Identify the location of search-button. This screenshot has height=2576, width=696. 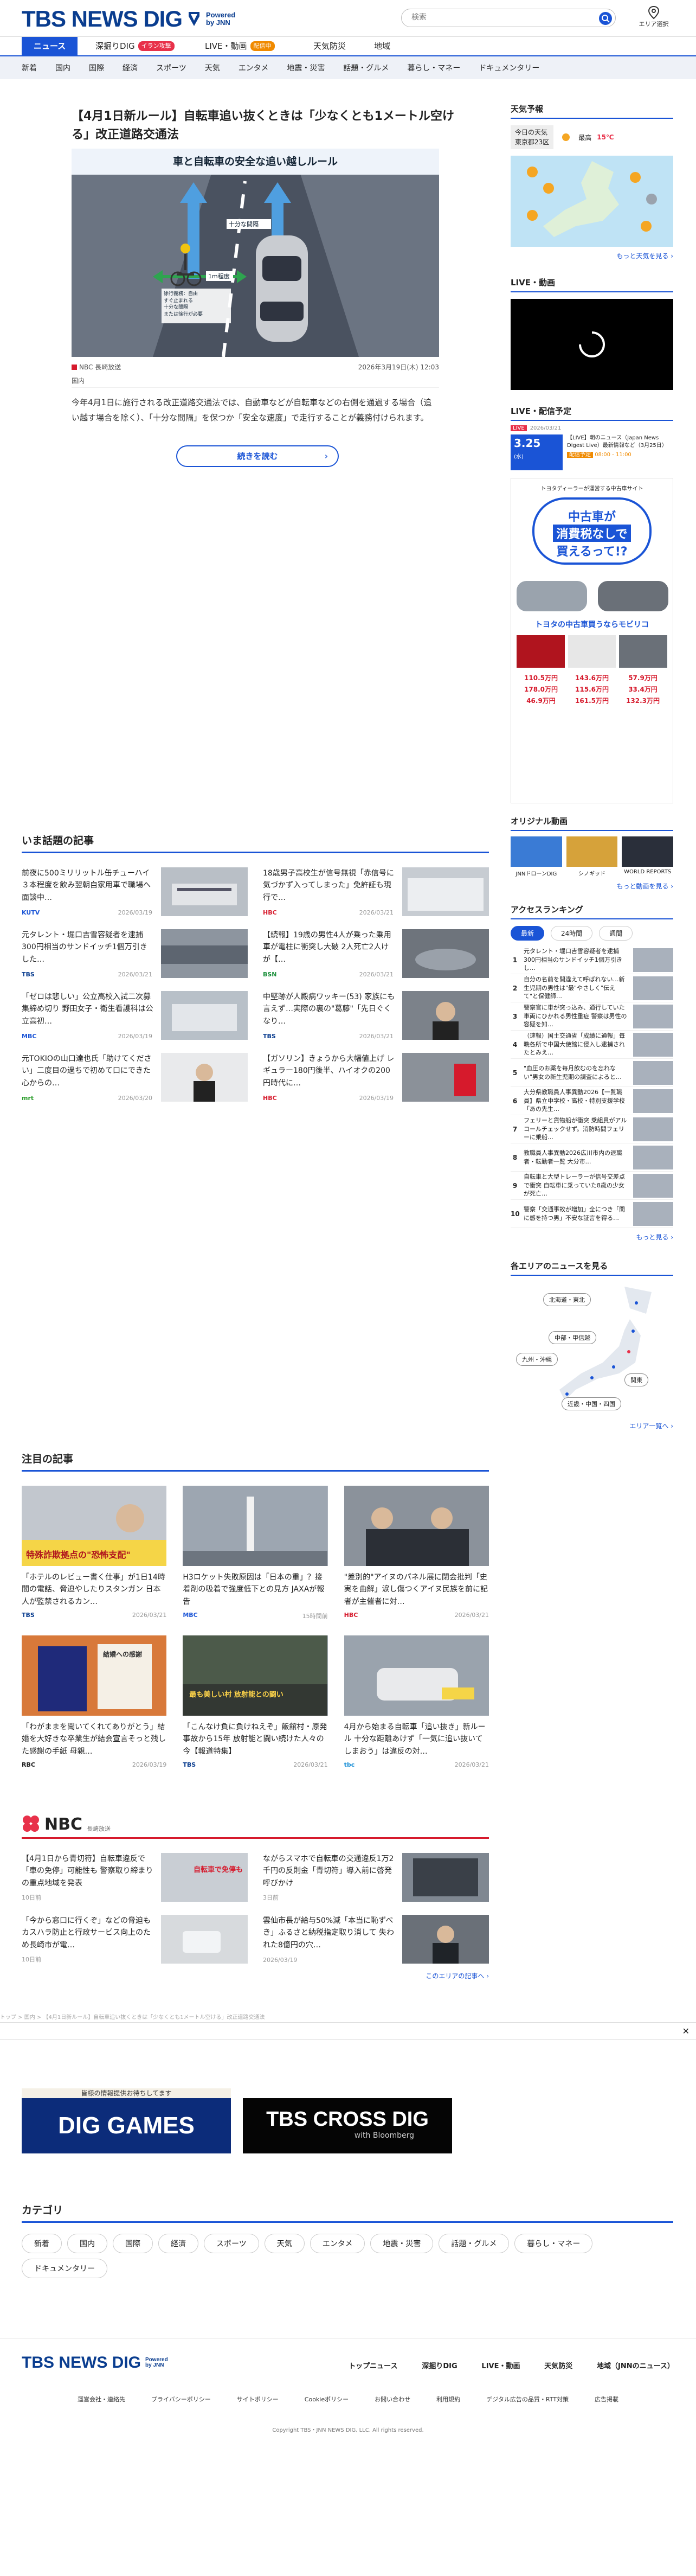
(605, 18).